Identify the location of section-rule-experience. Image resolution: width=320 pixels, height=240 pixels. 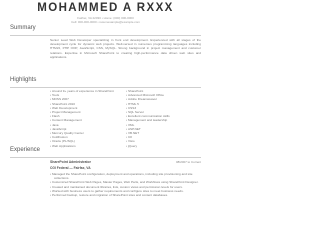
(105, 157).